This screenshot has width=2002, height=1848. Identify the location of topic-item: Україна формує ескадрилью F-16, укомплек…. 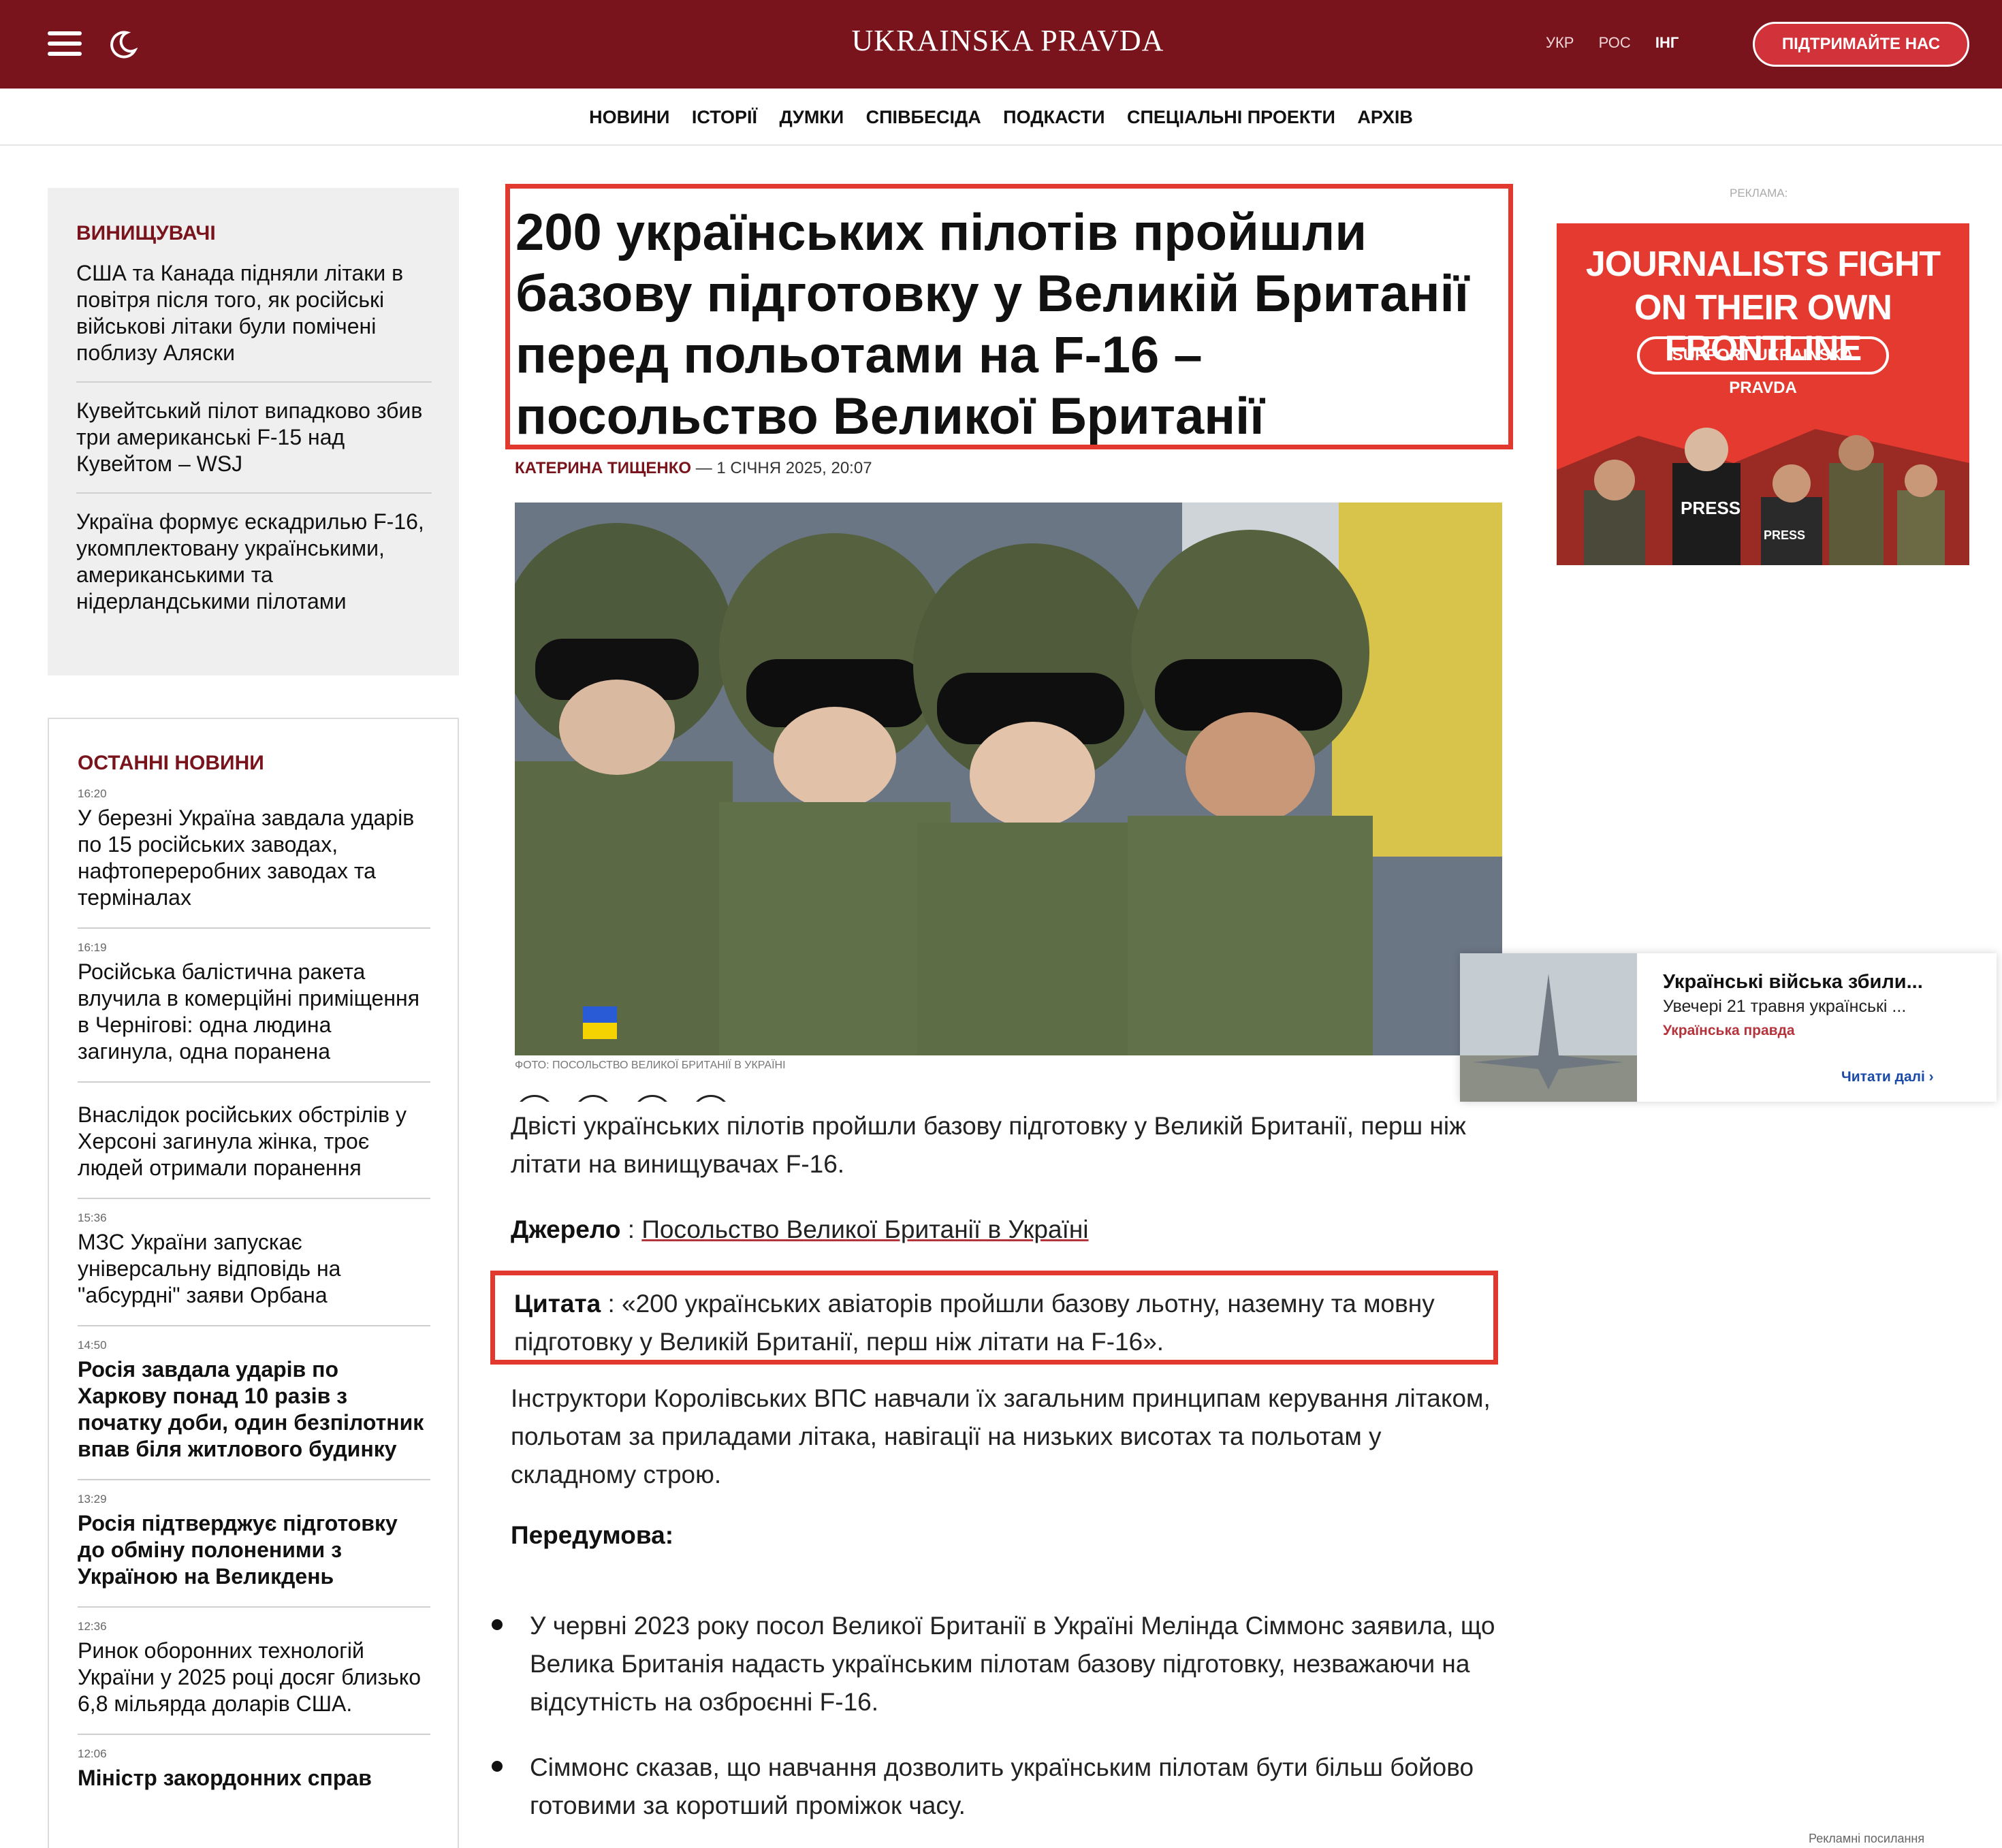
(254, 562).